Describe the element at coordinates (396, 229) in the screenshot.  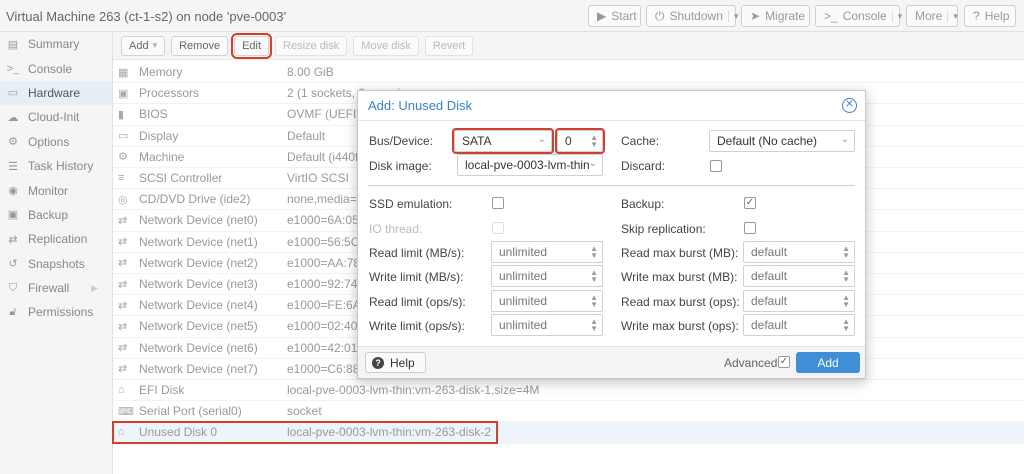
I see `io-thread-label: IO thread:` at that location.